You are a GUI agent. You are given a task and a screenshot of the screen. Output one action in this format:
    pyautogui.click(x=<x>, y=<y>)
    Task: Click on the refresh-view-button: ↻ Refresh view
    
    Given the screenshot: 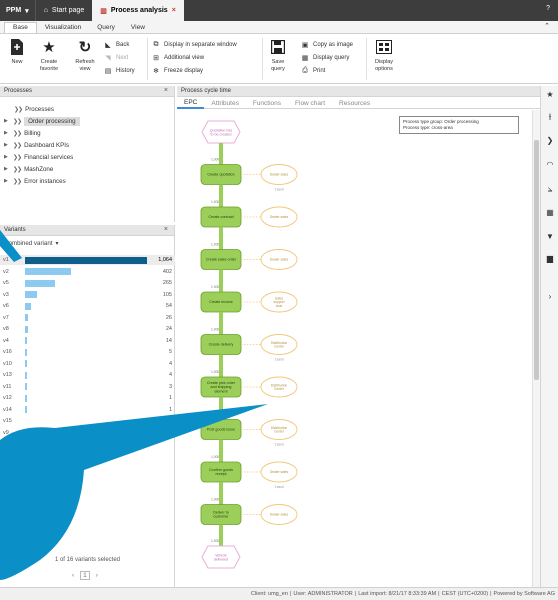 What is the action you would take?
    pyautogui.click(x=85, y=55)
    